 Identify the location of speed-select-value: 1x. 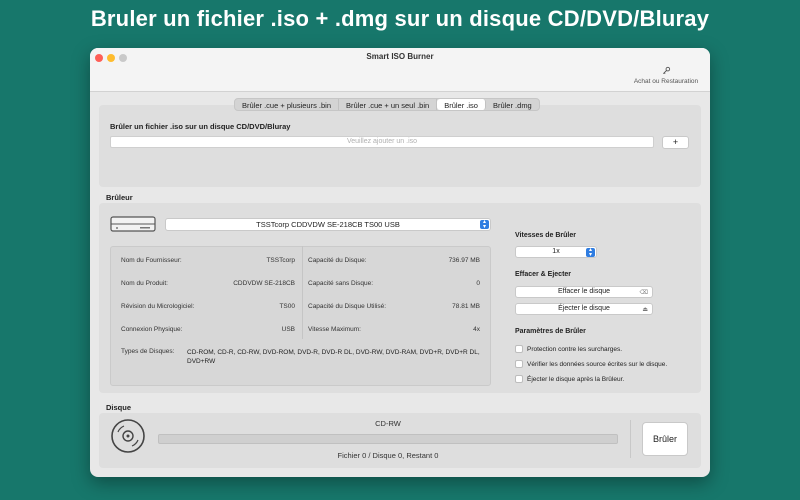
(556, 251).